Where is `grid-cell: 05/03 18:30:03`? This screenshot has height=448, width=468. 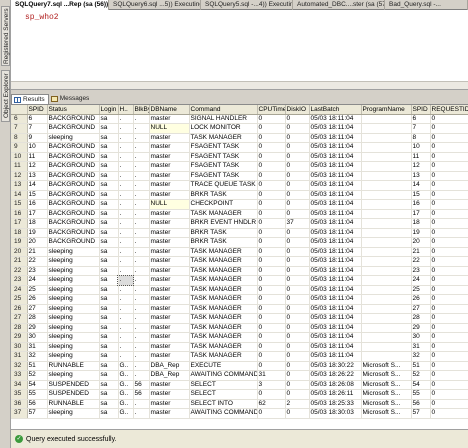
grid-cell: 05/03 18:30:03 is located at coordinates (335, 413).